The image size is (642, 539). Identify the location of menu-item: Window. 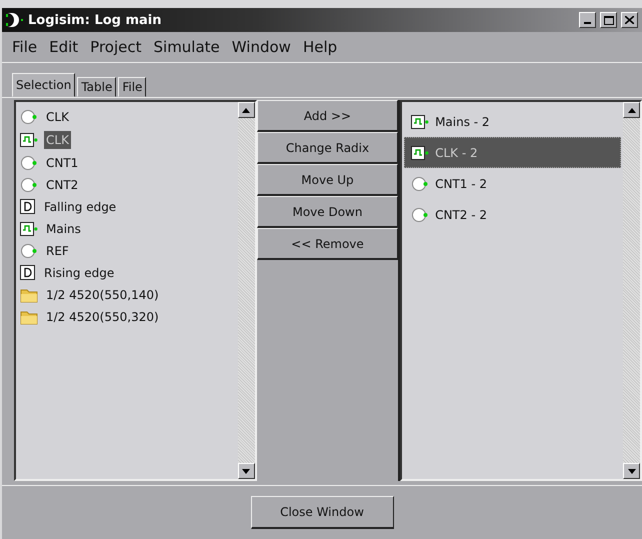
(263, 47).